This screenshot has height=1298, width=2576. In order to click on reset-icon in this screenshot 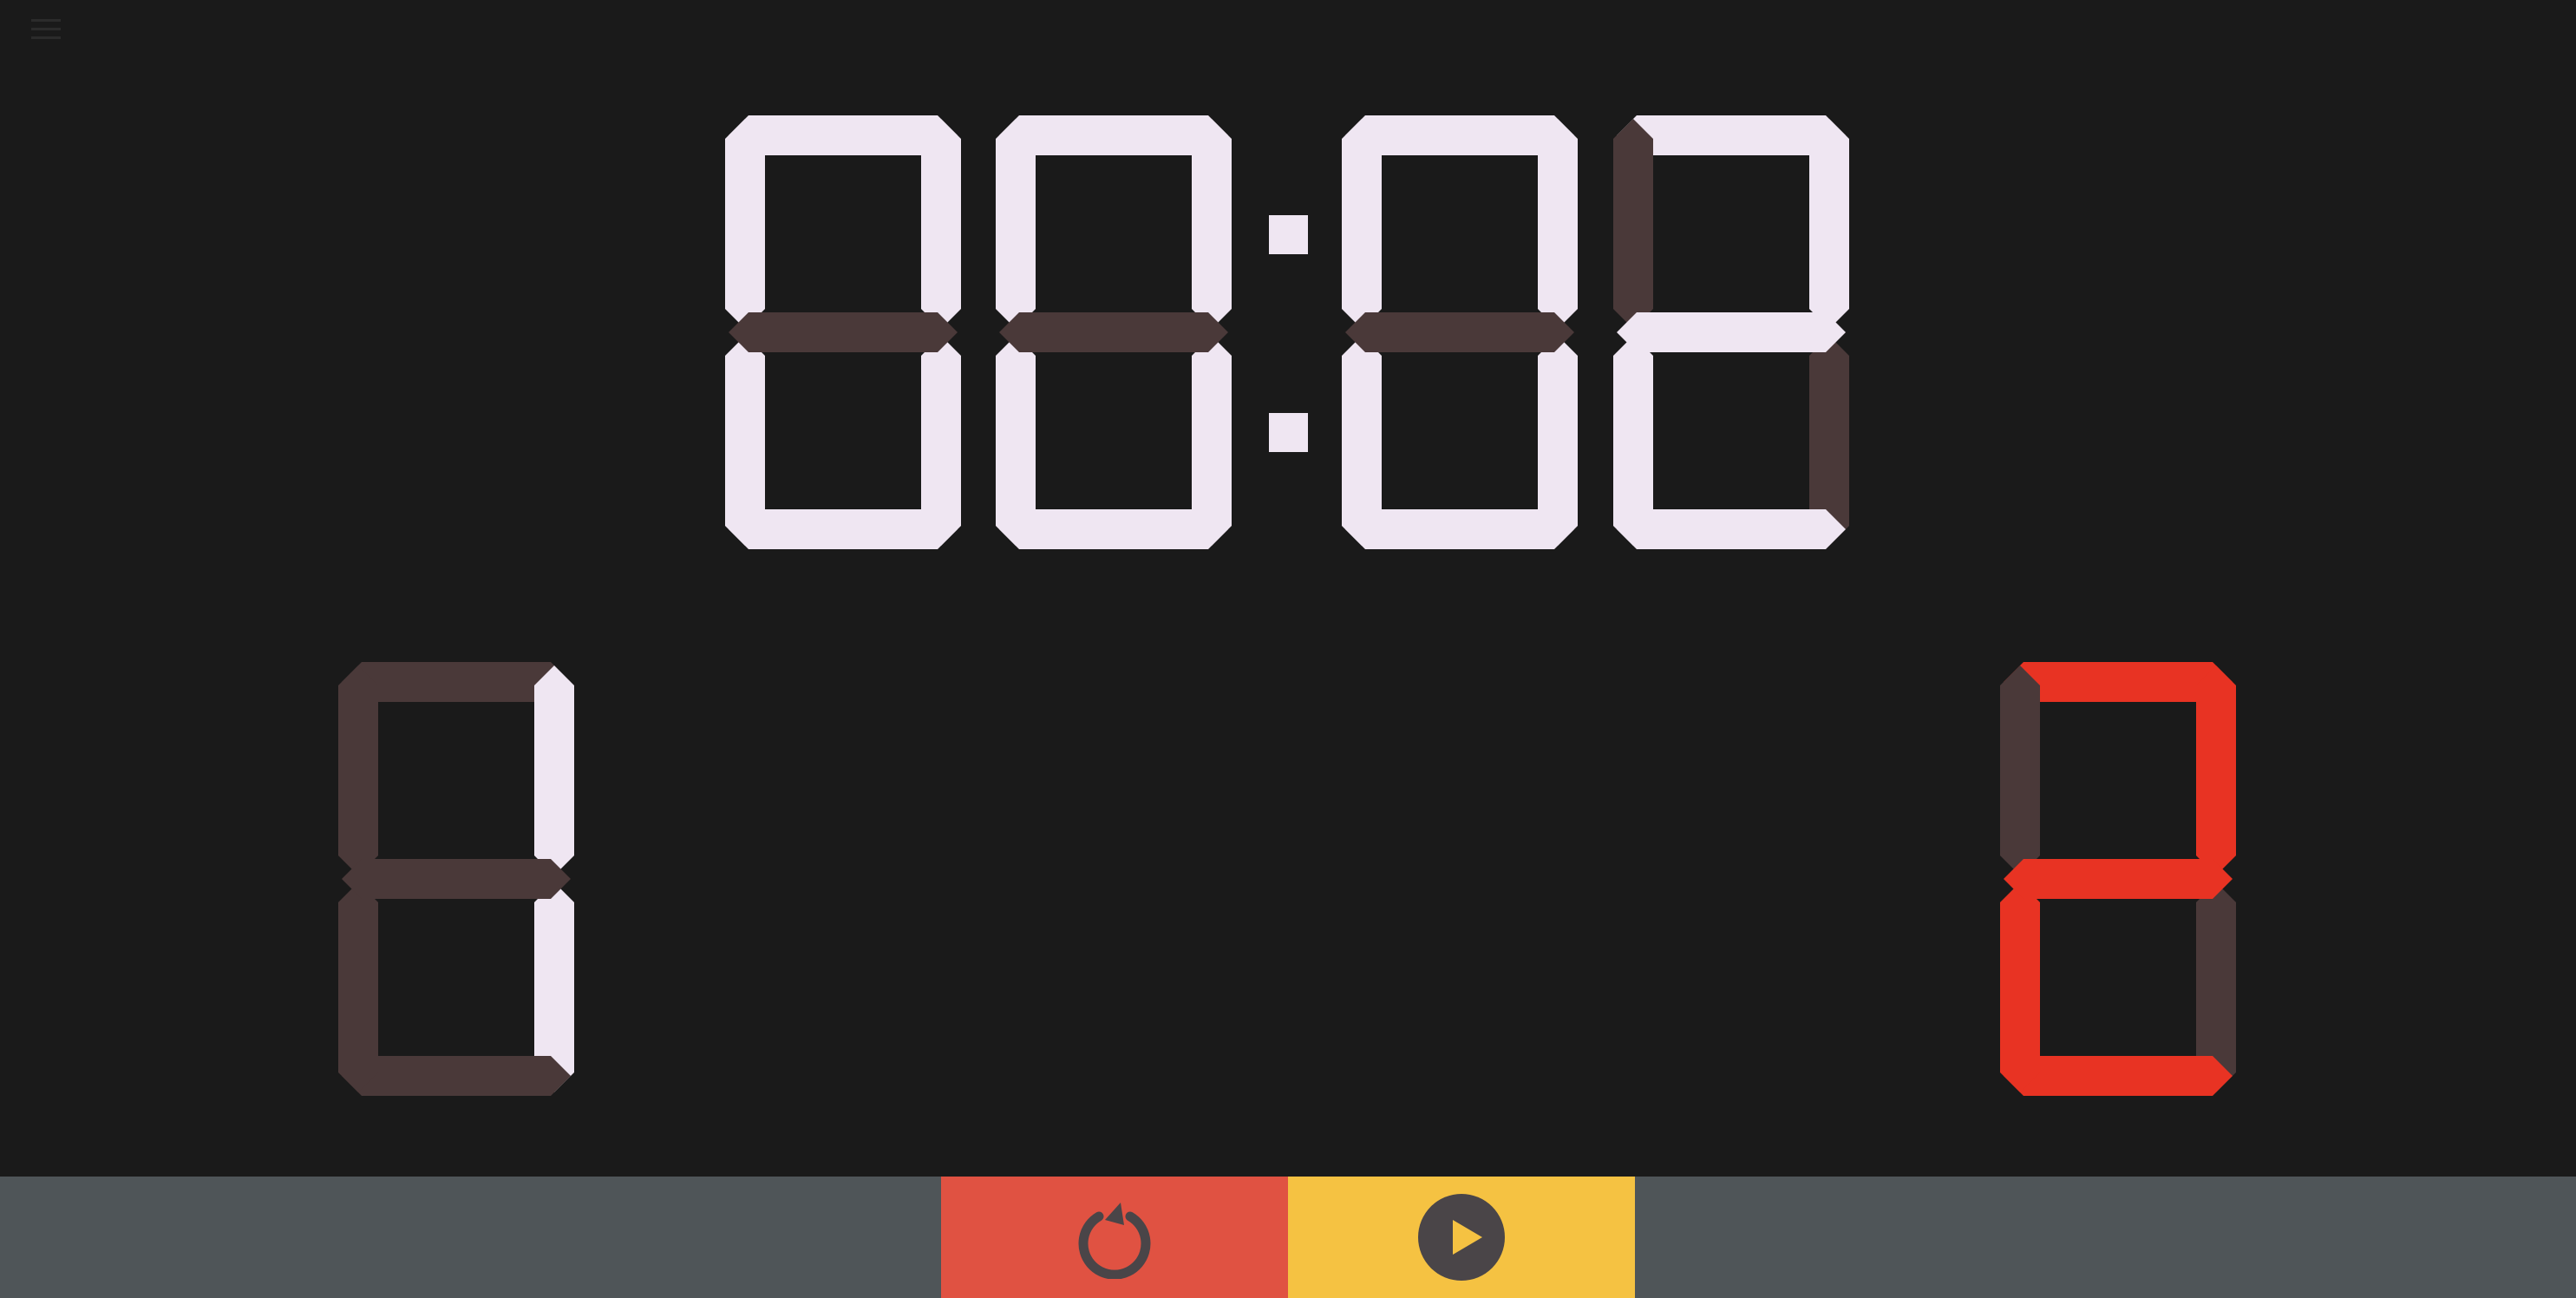, I will do `click(1114, 1241)`.